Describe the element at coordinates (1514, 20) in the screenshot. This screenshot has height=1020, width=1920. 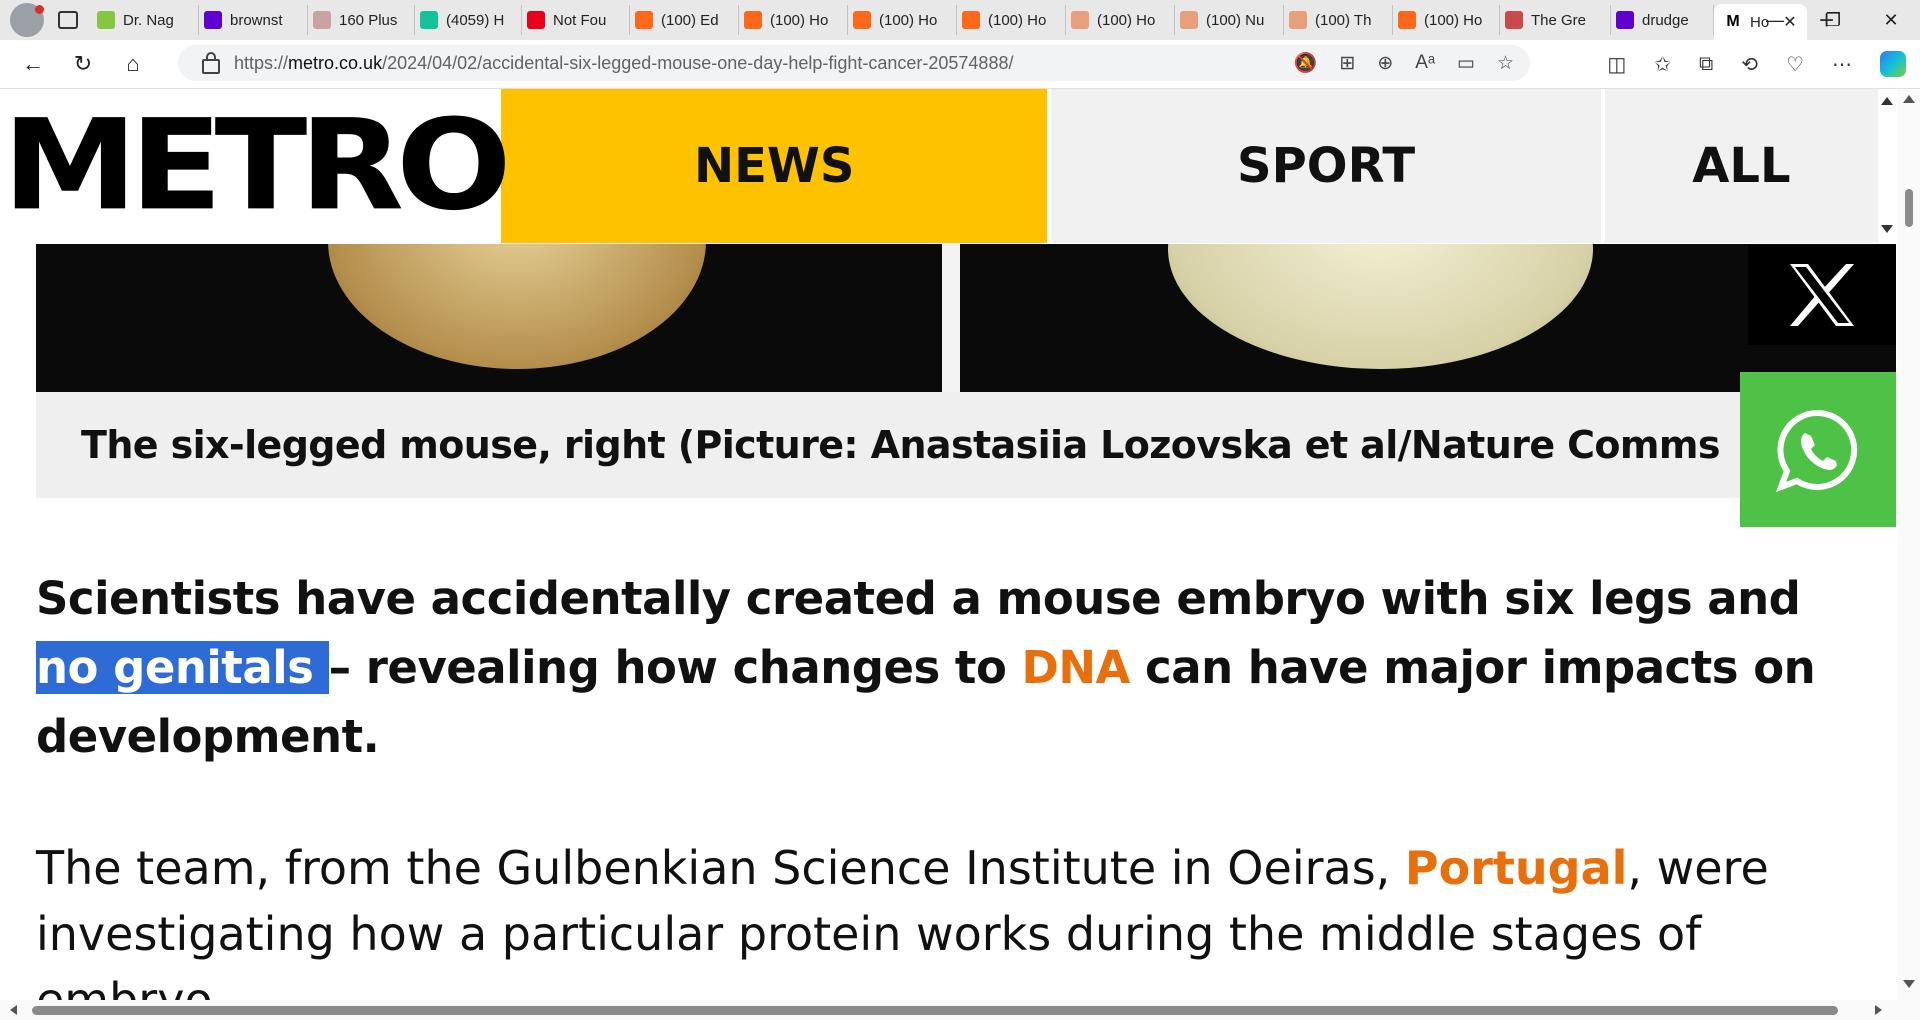
I see `ds-icon` at that location.